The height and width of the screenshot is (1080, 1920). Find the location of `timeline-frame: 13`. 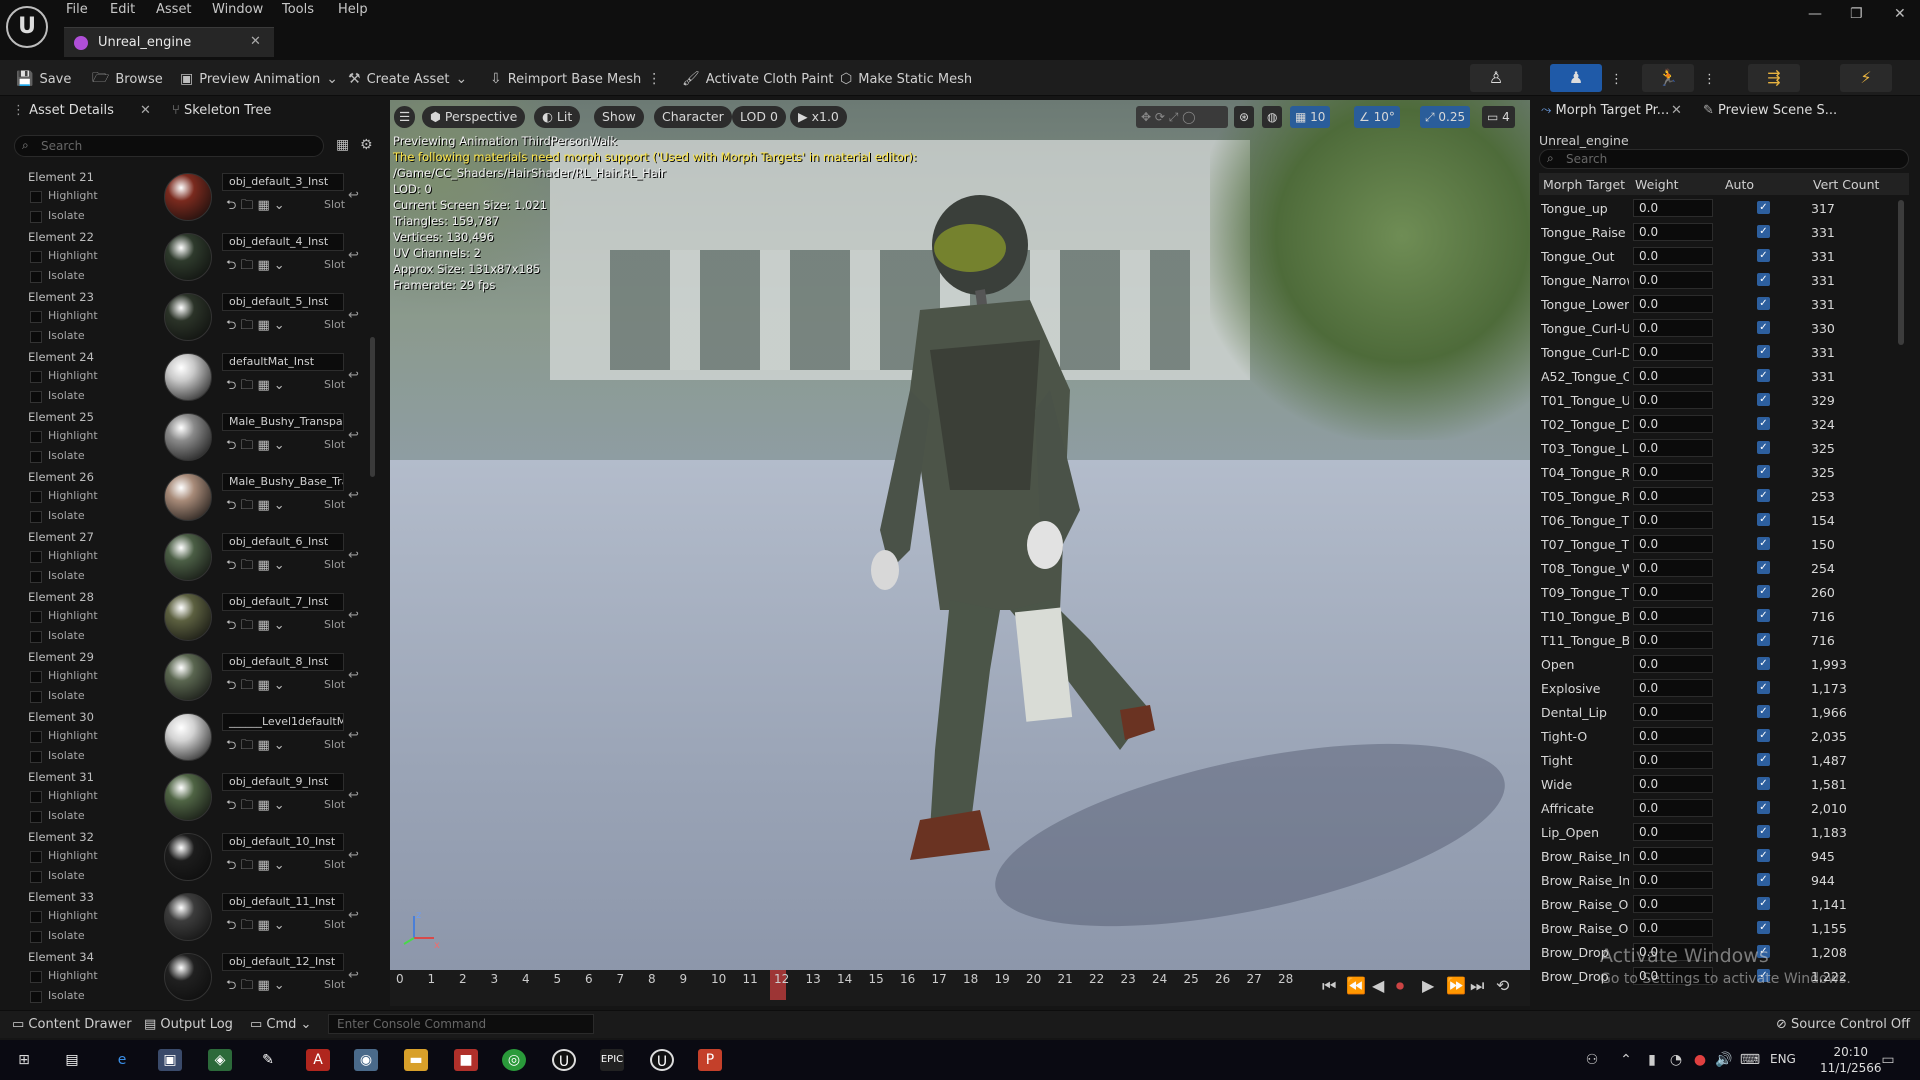

timeline-frame: 13 is located at coordinates (813, 979).